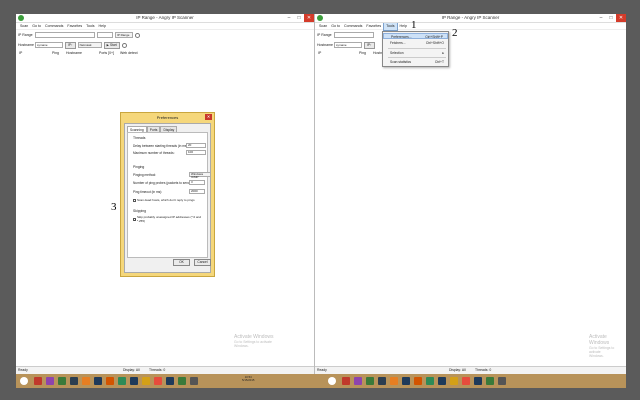 This screenshot has height=400, width=640. I want to click on menu-separator, so click(417, 48).